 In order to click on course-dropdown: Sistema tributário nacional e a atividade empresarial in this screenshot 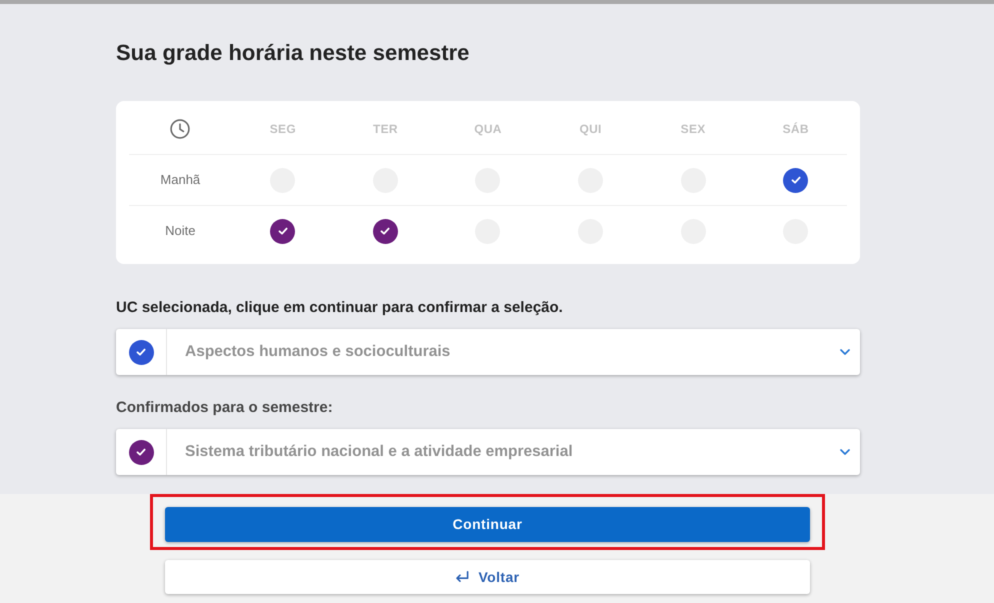, I will do `click(488, 452)`.